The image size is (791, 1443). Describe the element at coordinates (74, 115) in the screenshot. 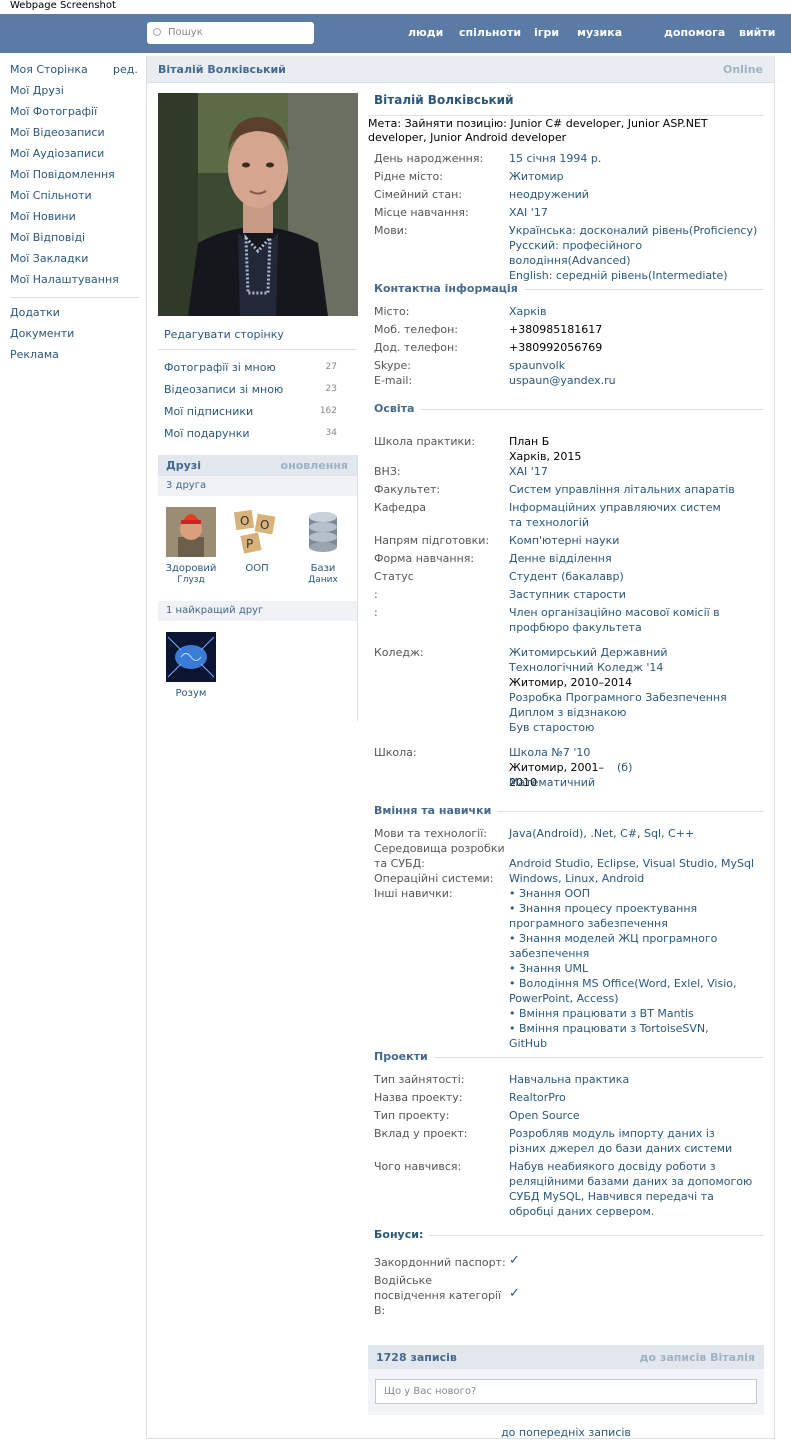

I see `menu-my-photos: Мої Фотографії` at that location.